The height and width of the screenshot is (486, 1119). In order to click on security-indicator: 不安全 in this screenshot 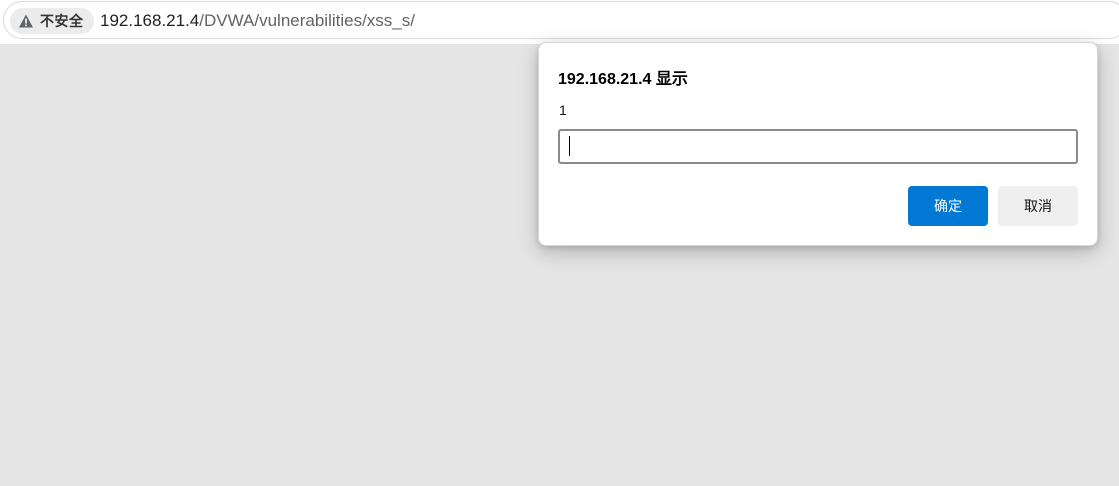, I will do `click(52, 21)`.